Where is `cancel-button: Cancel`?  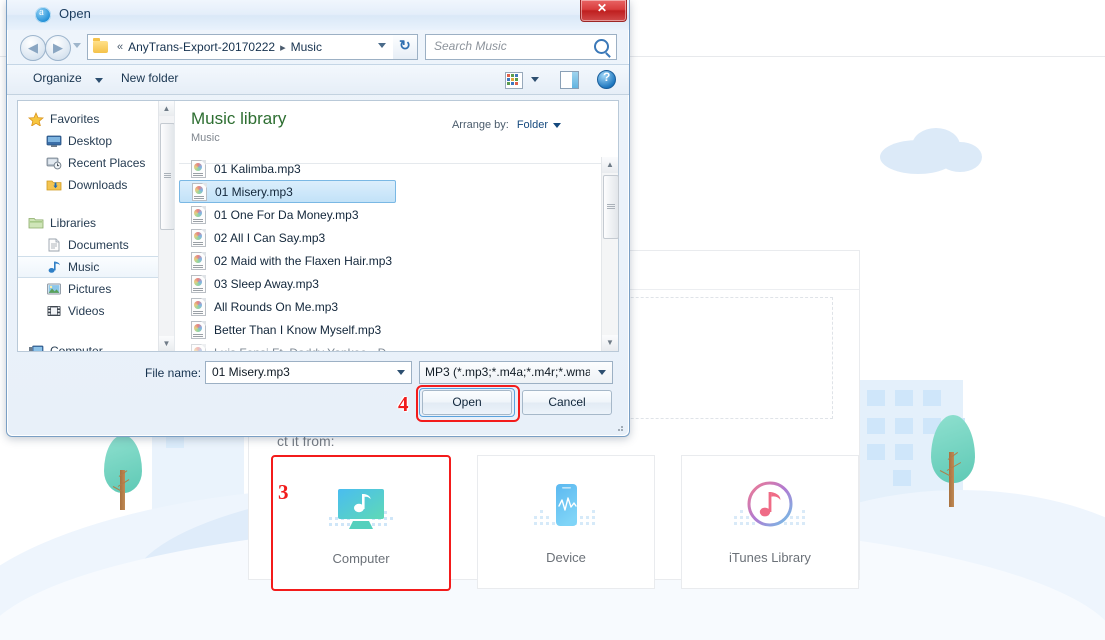
cancel-button: Cancel is located at coordinates (567, 402).